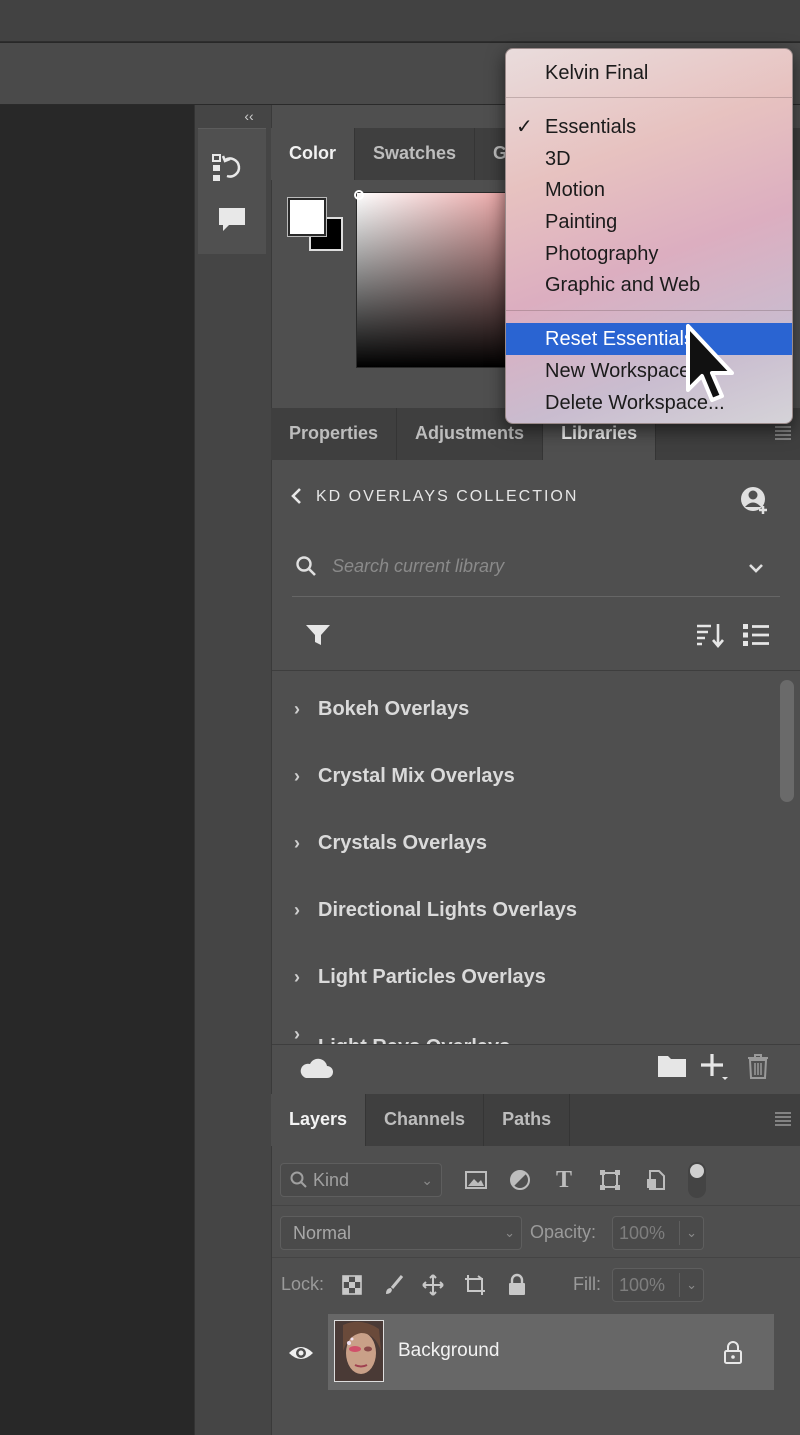  What do you see at coordinates (316, 1067) in the screenshot?
I see `cloud-sync-icon` at bounding box center [316, 1067].